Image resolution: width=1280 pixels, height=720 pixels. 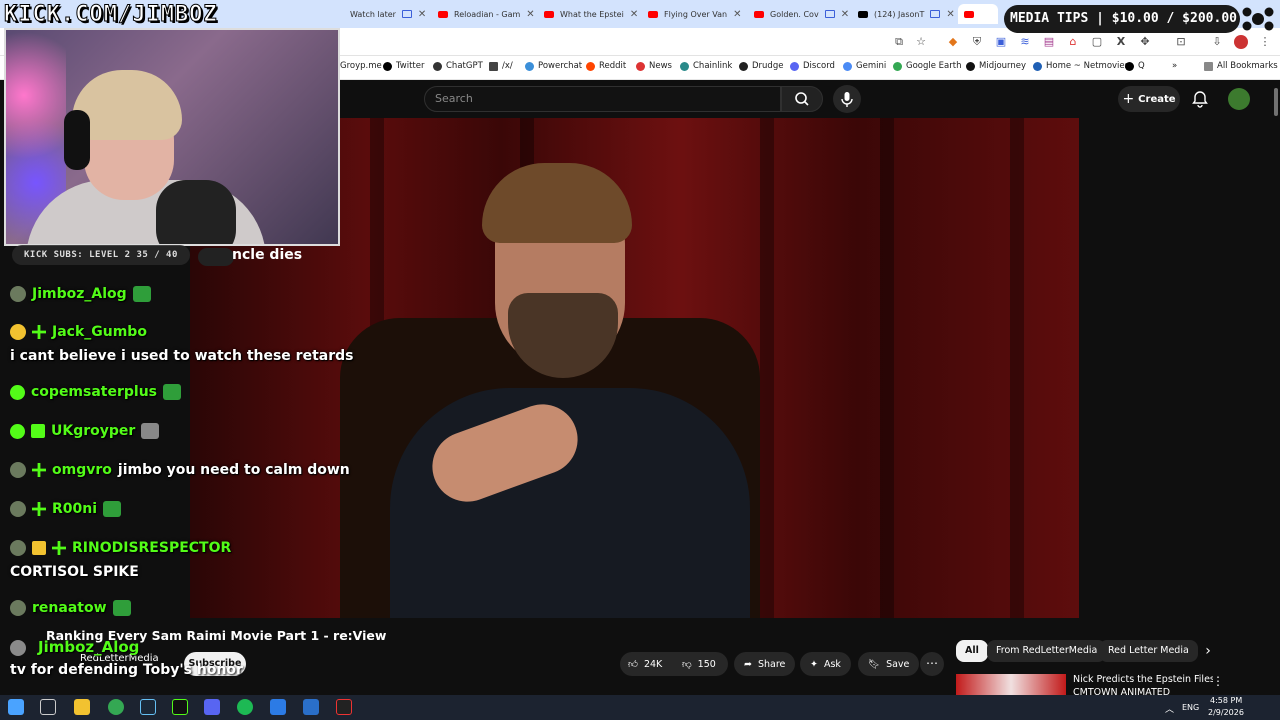 What do you see at coordinates (1265, 42) in the screenshot?
I see `menu-kebab-icon: ⋮` at bounding box center [1265, 42].